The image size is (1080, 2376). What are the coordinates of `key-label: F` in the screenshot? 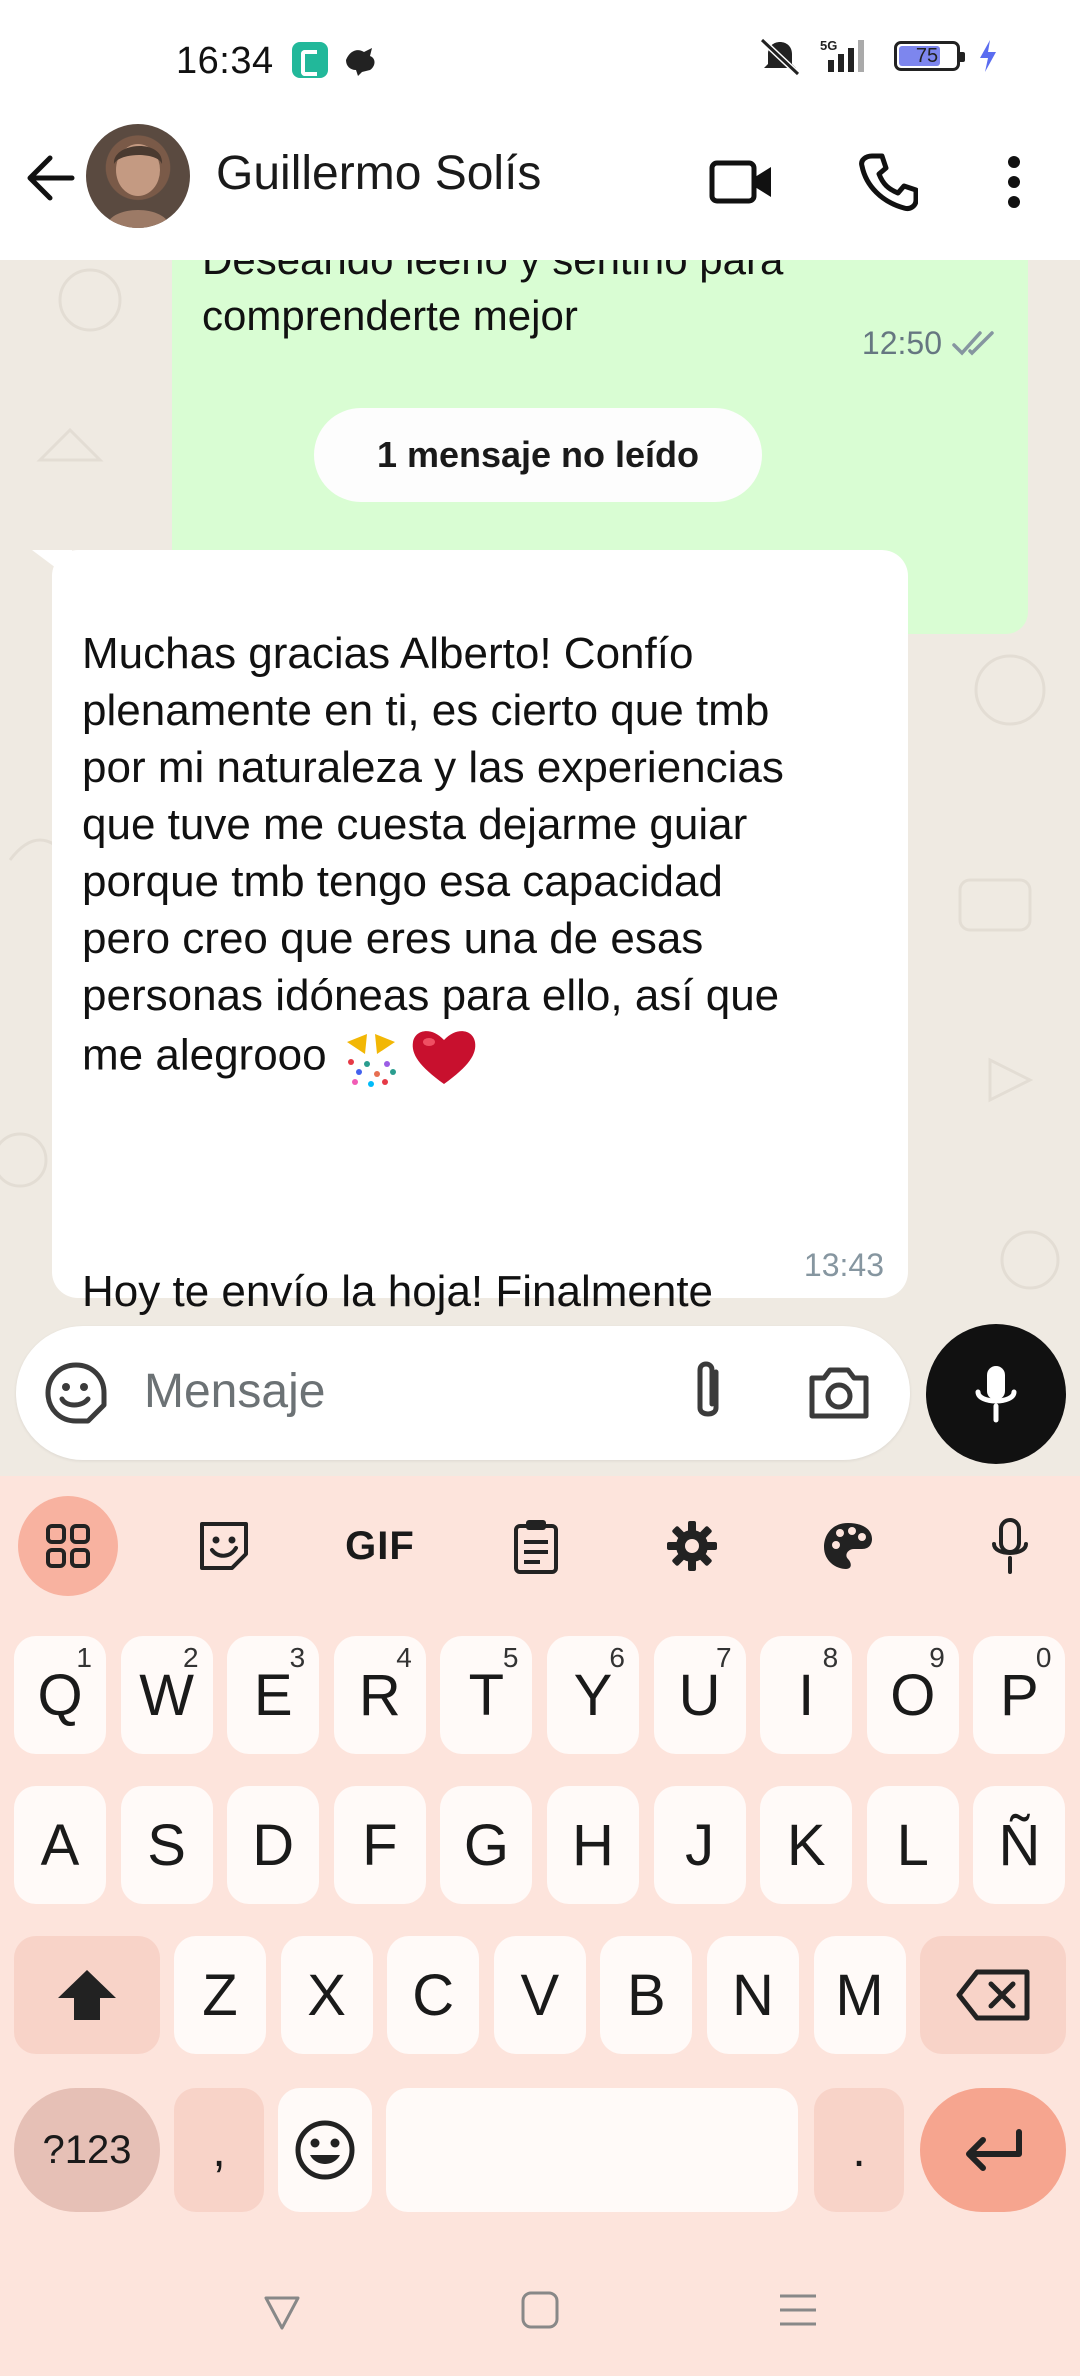 It's located at (380, 1845).